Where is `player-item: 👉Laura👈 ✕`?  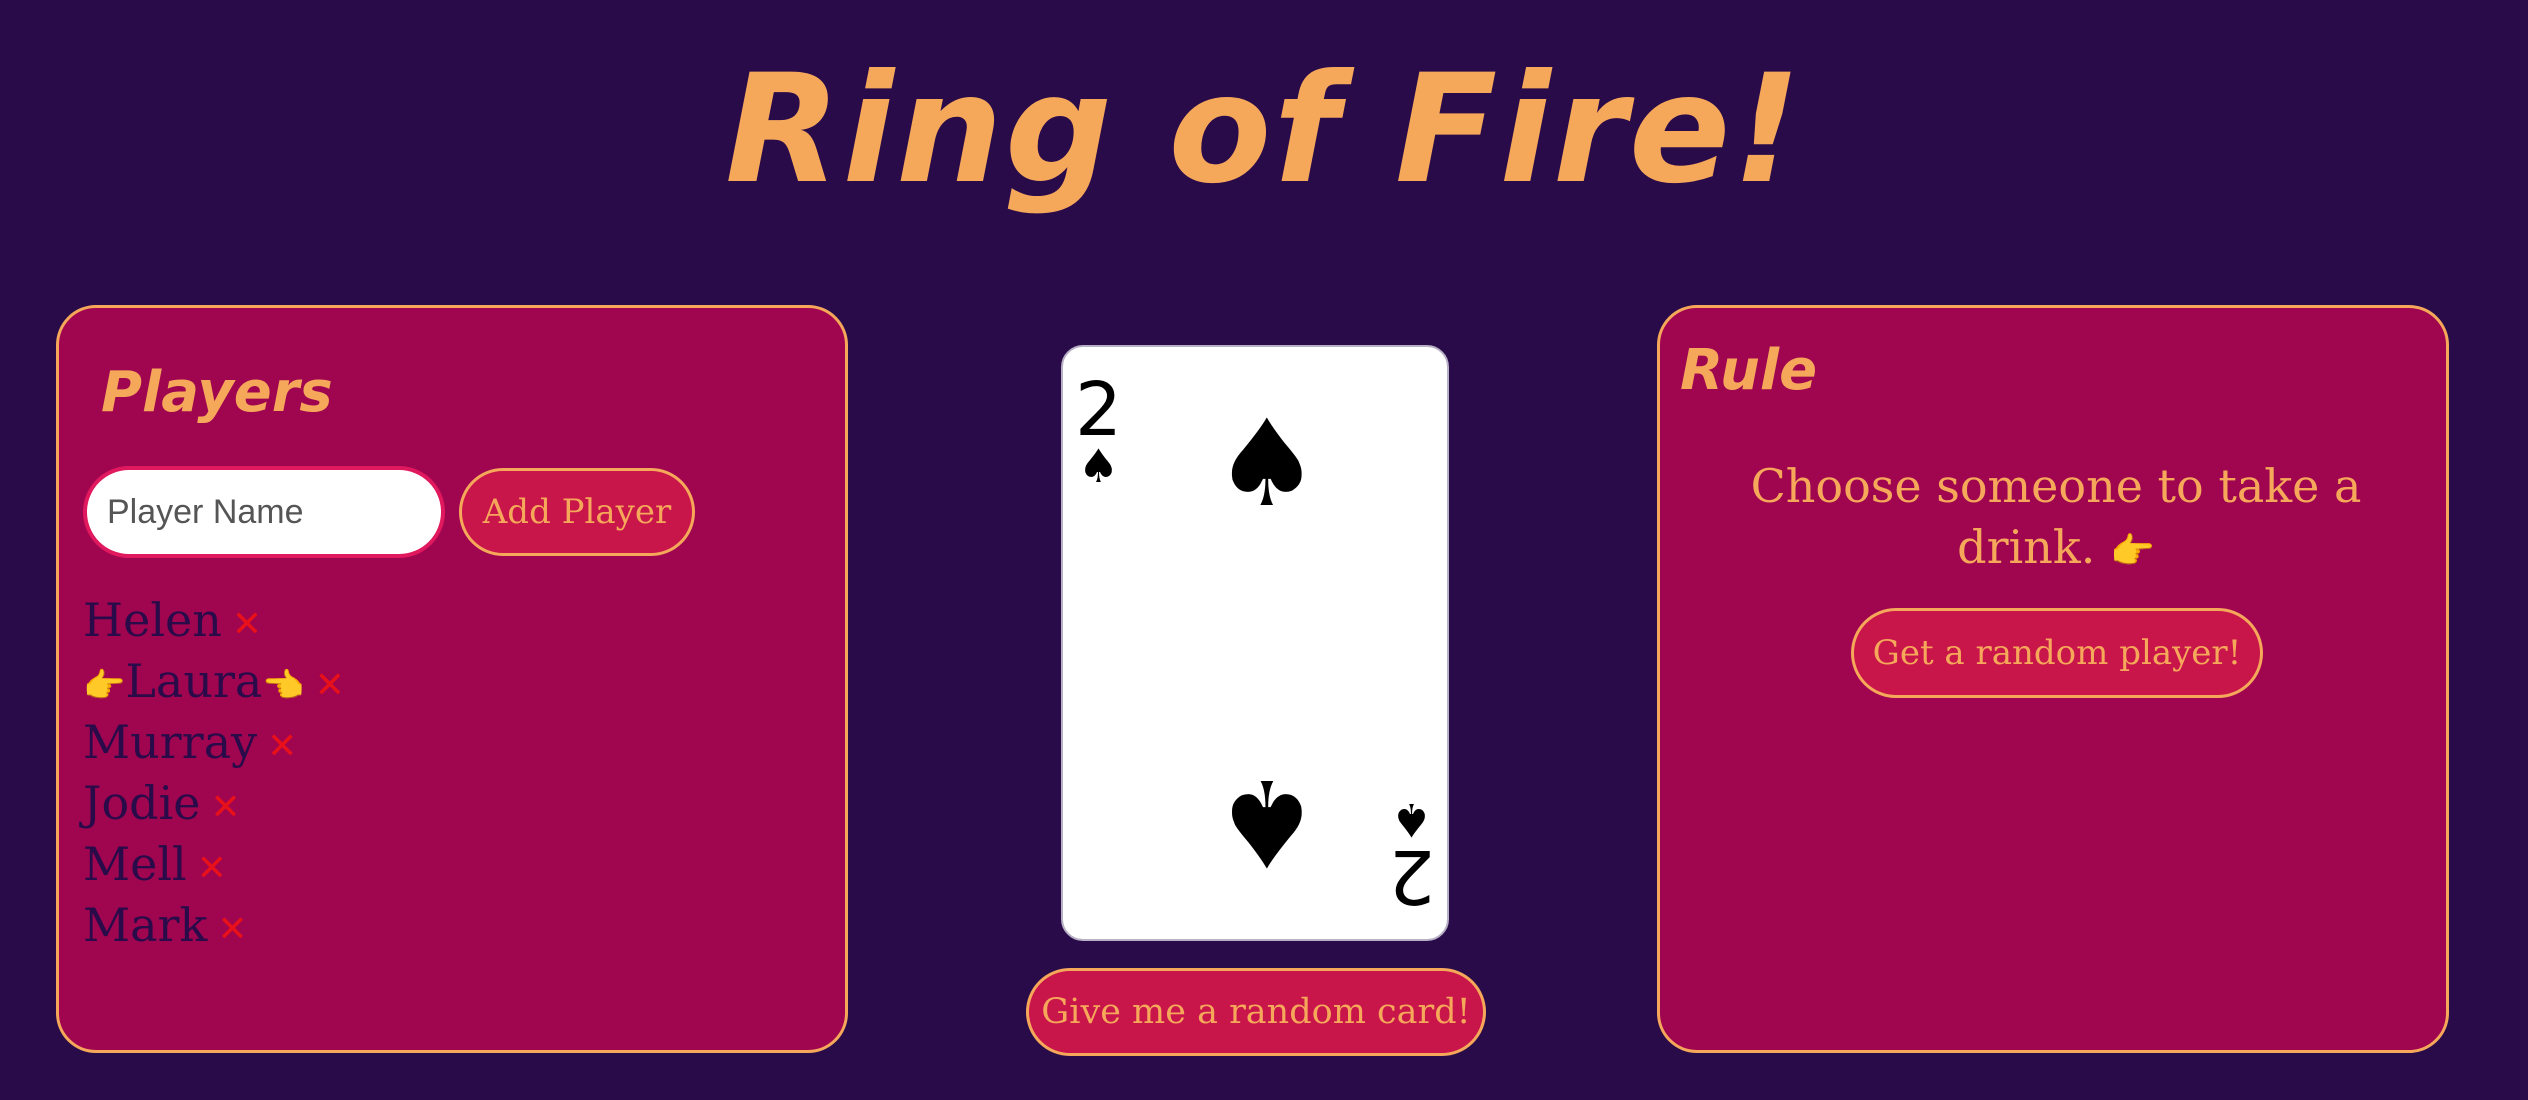
player-item: 👉Laura👈 ✕ is located at coordinates (214, 681).